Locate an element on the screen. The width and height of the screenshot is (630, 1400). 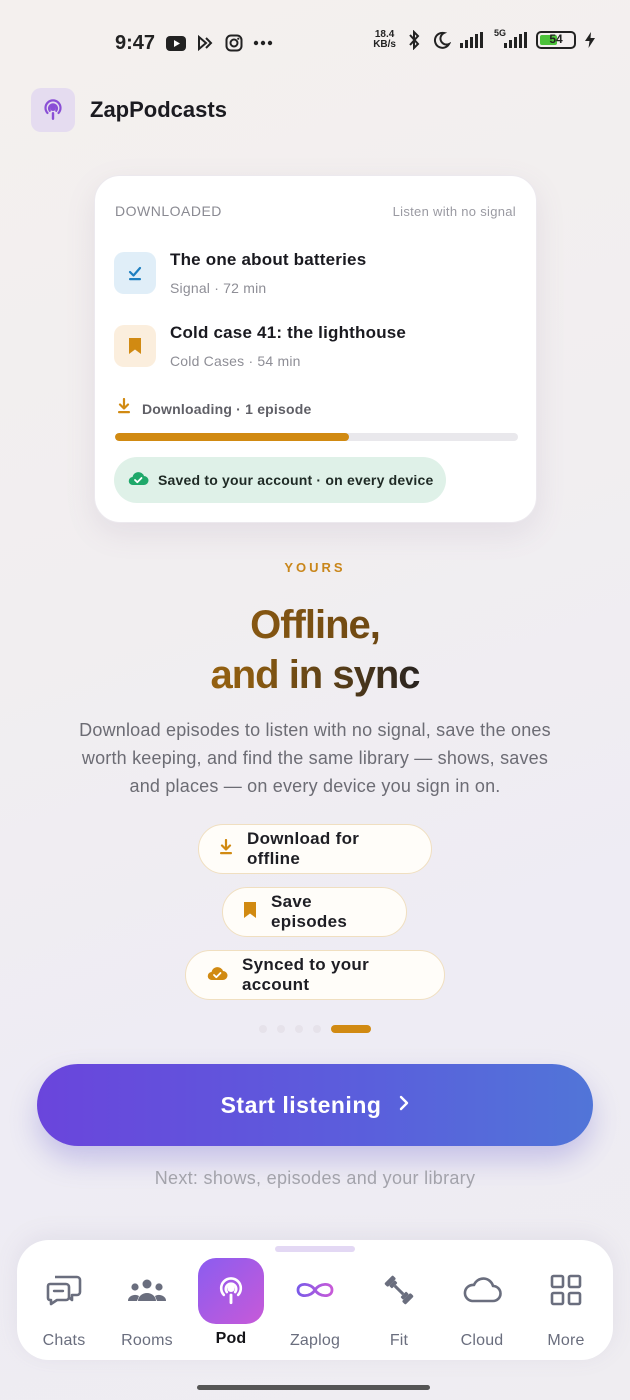
nav-label: Zaplog is located at coordinates (315, 1340).